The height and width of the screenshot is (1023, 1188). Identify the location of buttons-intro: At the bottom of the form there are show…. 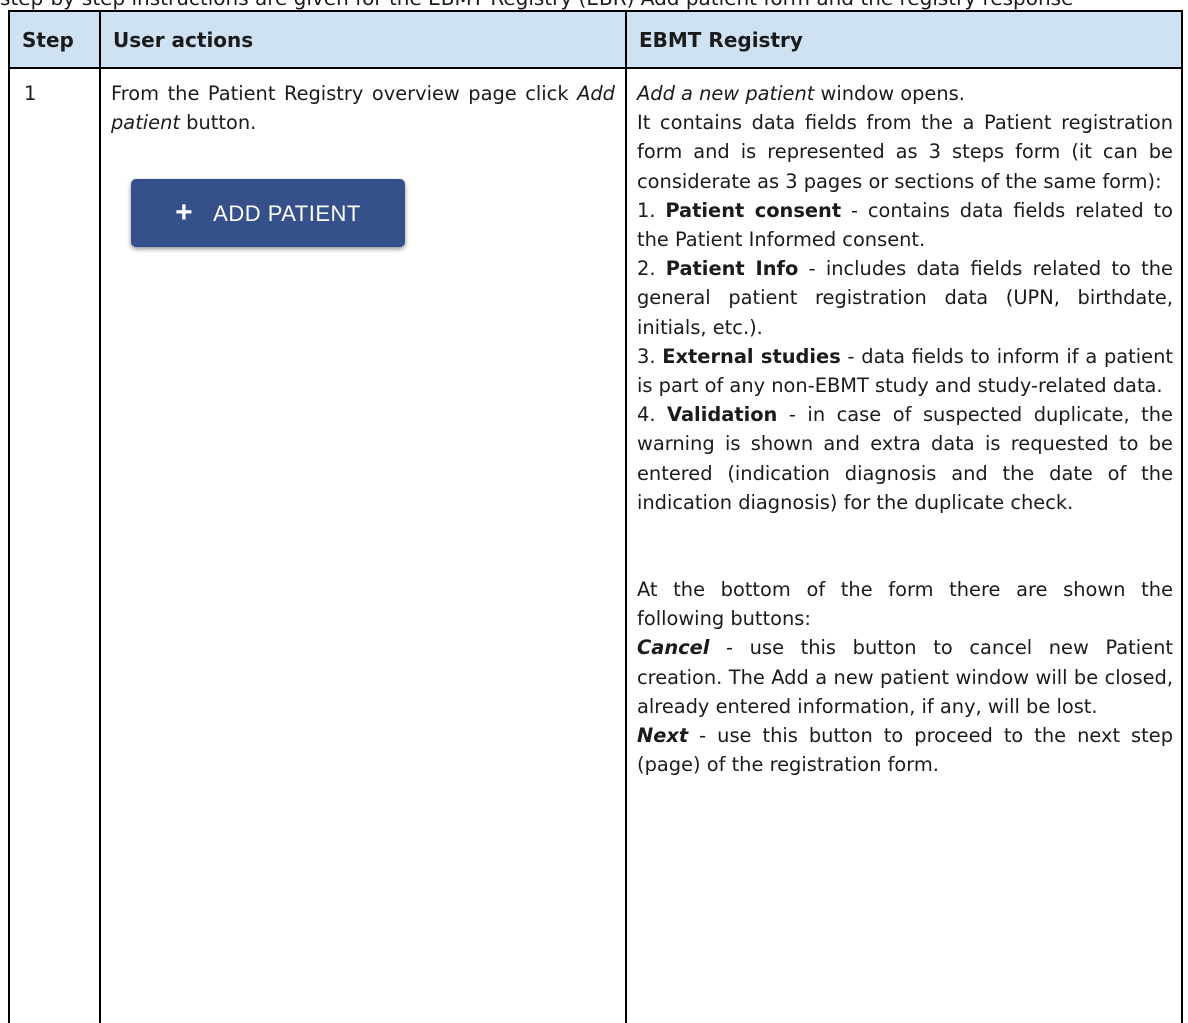
(905, 604).